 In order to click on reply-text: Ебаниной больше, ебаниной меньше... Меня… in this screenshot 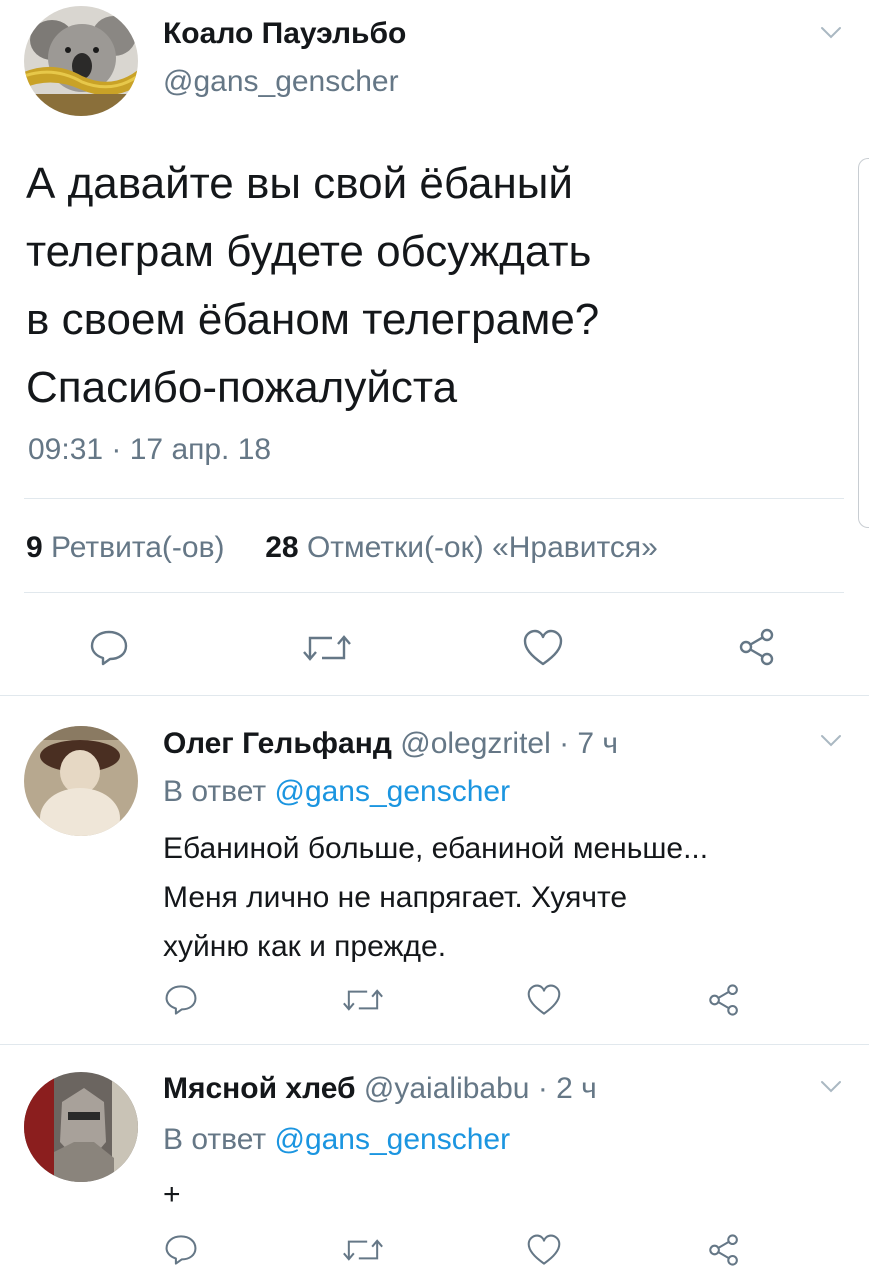, I will do `click(435, 897)`.